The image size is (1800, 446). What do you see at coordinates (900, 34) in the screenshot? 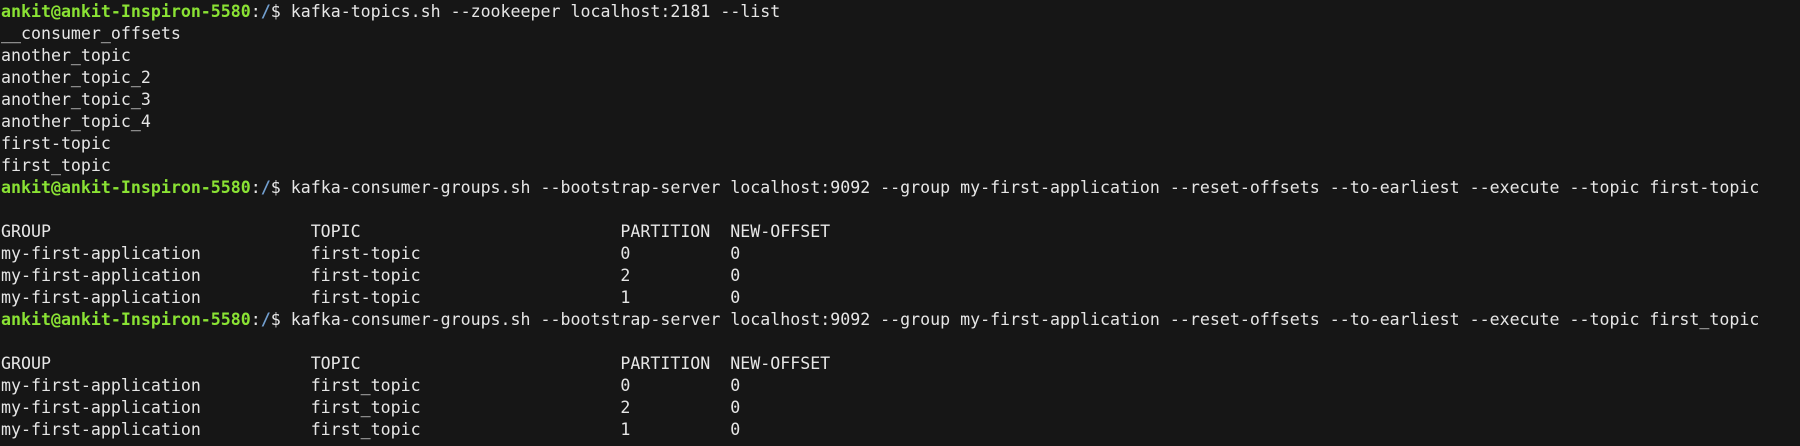
I see `output-line: __consumer_offsets` at bounding box center [900, 34].